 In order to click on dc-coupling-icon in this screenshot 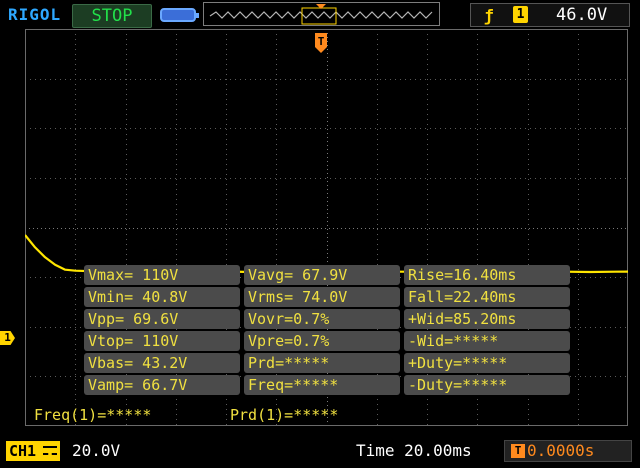, I will do `click(50, 450)`.